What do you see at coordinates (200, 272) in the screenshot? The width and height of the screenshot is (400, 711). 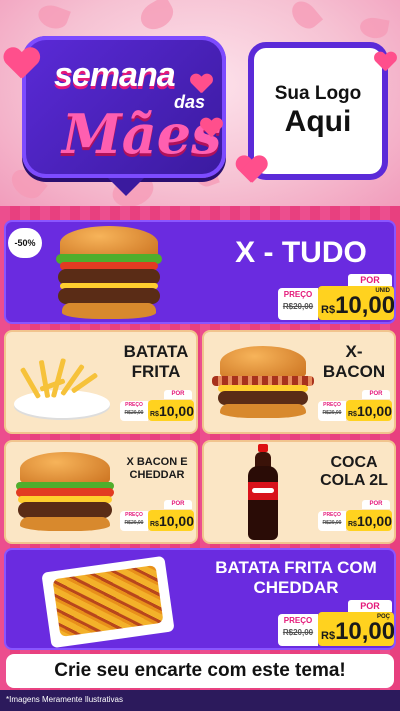 I see `product-card-x-tudo: X - TUDO POR PREÇO R$20,00 R$10,00 UNID` at bounding box center [200, 272].